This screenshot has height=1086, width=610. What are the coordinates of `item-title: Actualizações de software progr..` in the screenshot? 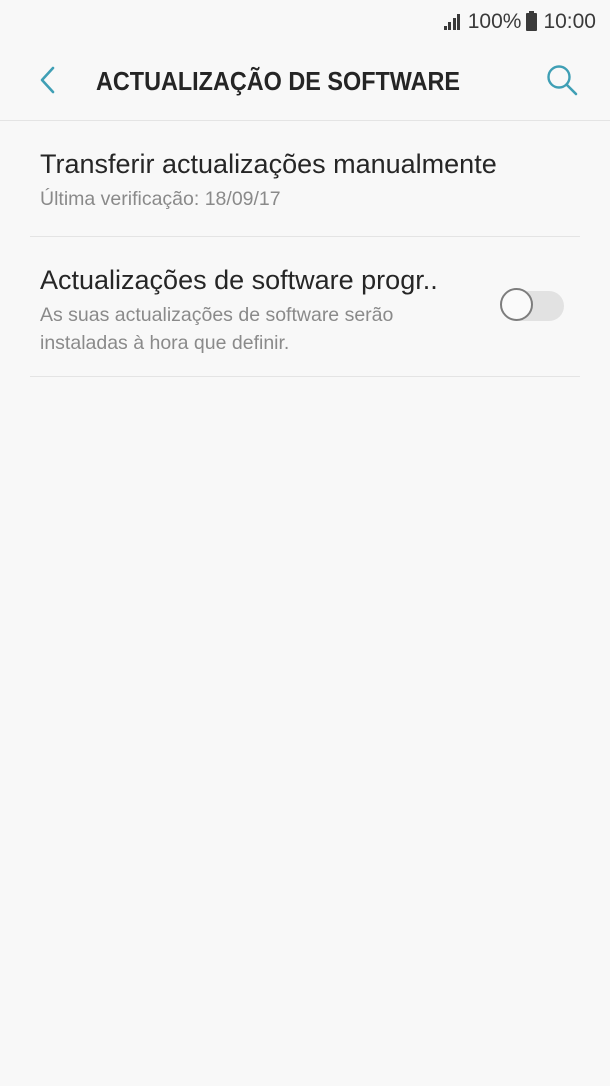 It's located at (239, 280).